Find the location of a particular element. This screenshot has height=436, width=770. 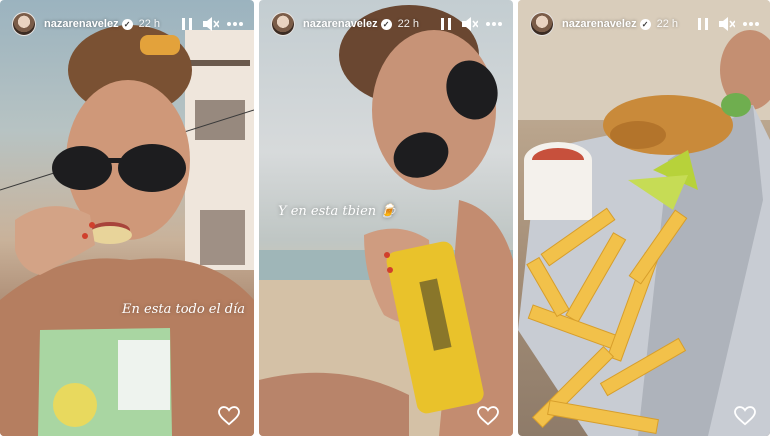

story-caption: En esta todo el día is located at coordinates (184, 309).